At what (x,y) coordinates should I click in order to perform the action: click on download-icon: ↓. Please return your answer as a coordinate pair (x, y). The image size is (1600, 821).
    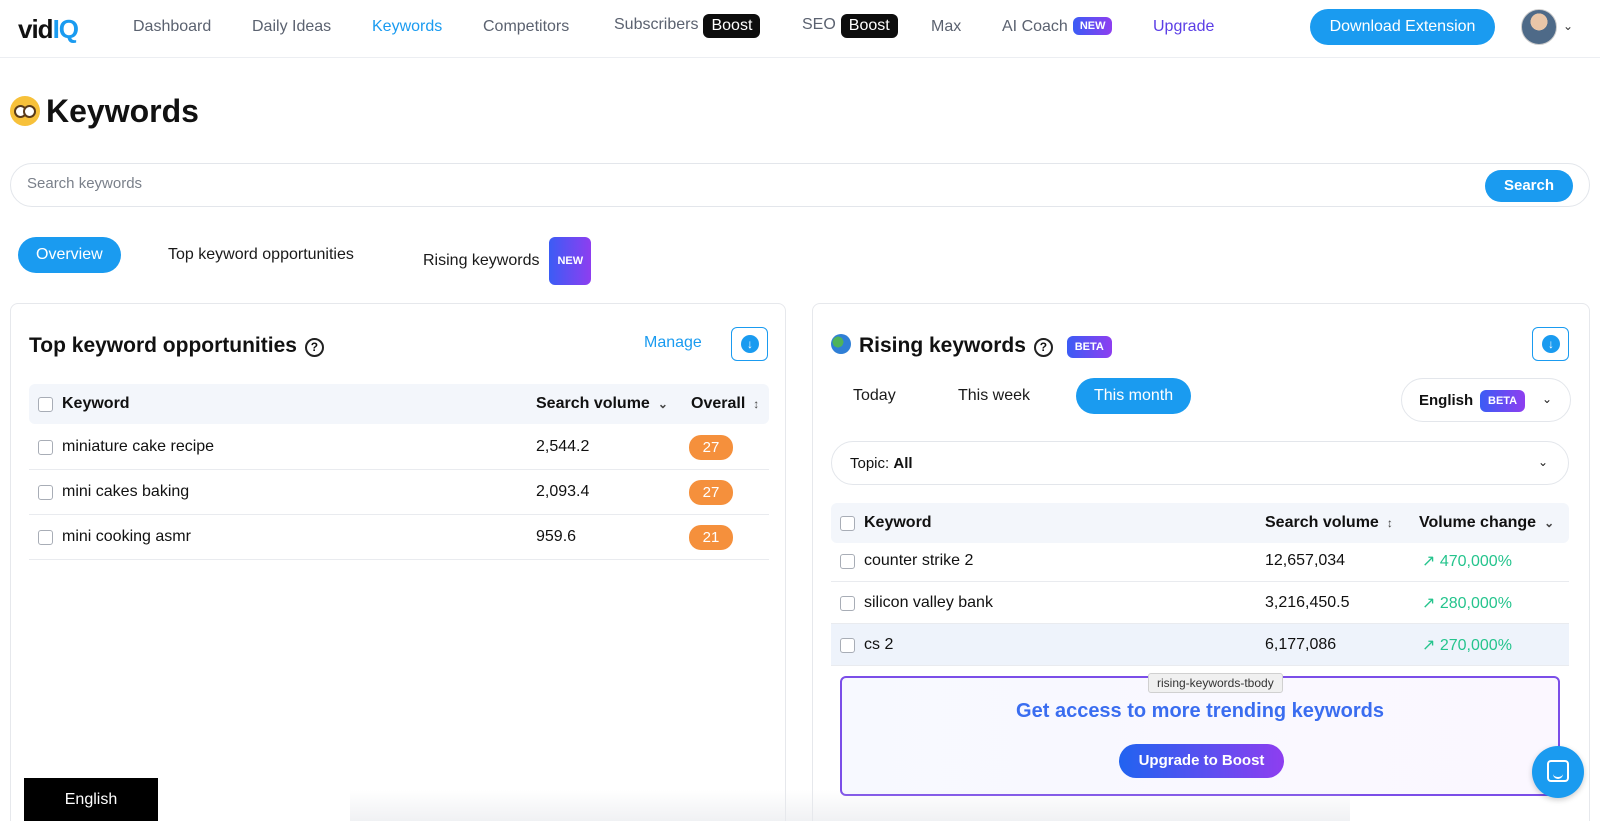
    Looking at the image, I should click on (750, 344).